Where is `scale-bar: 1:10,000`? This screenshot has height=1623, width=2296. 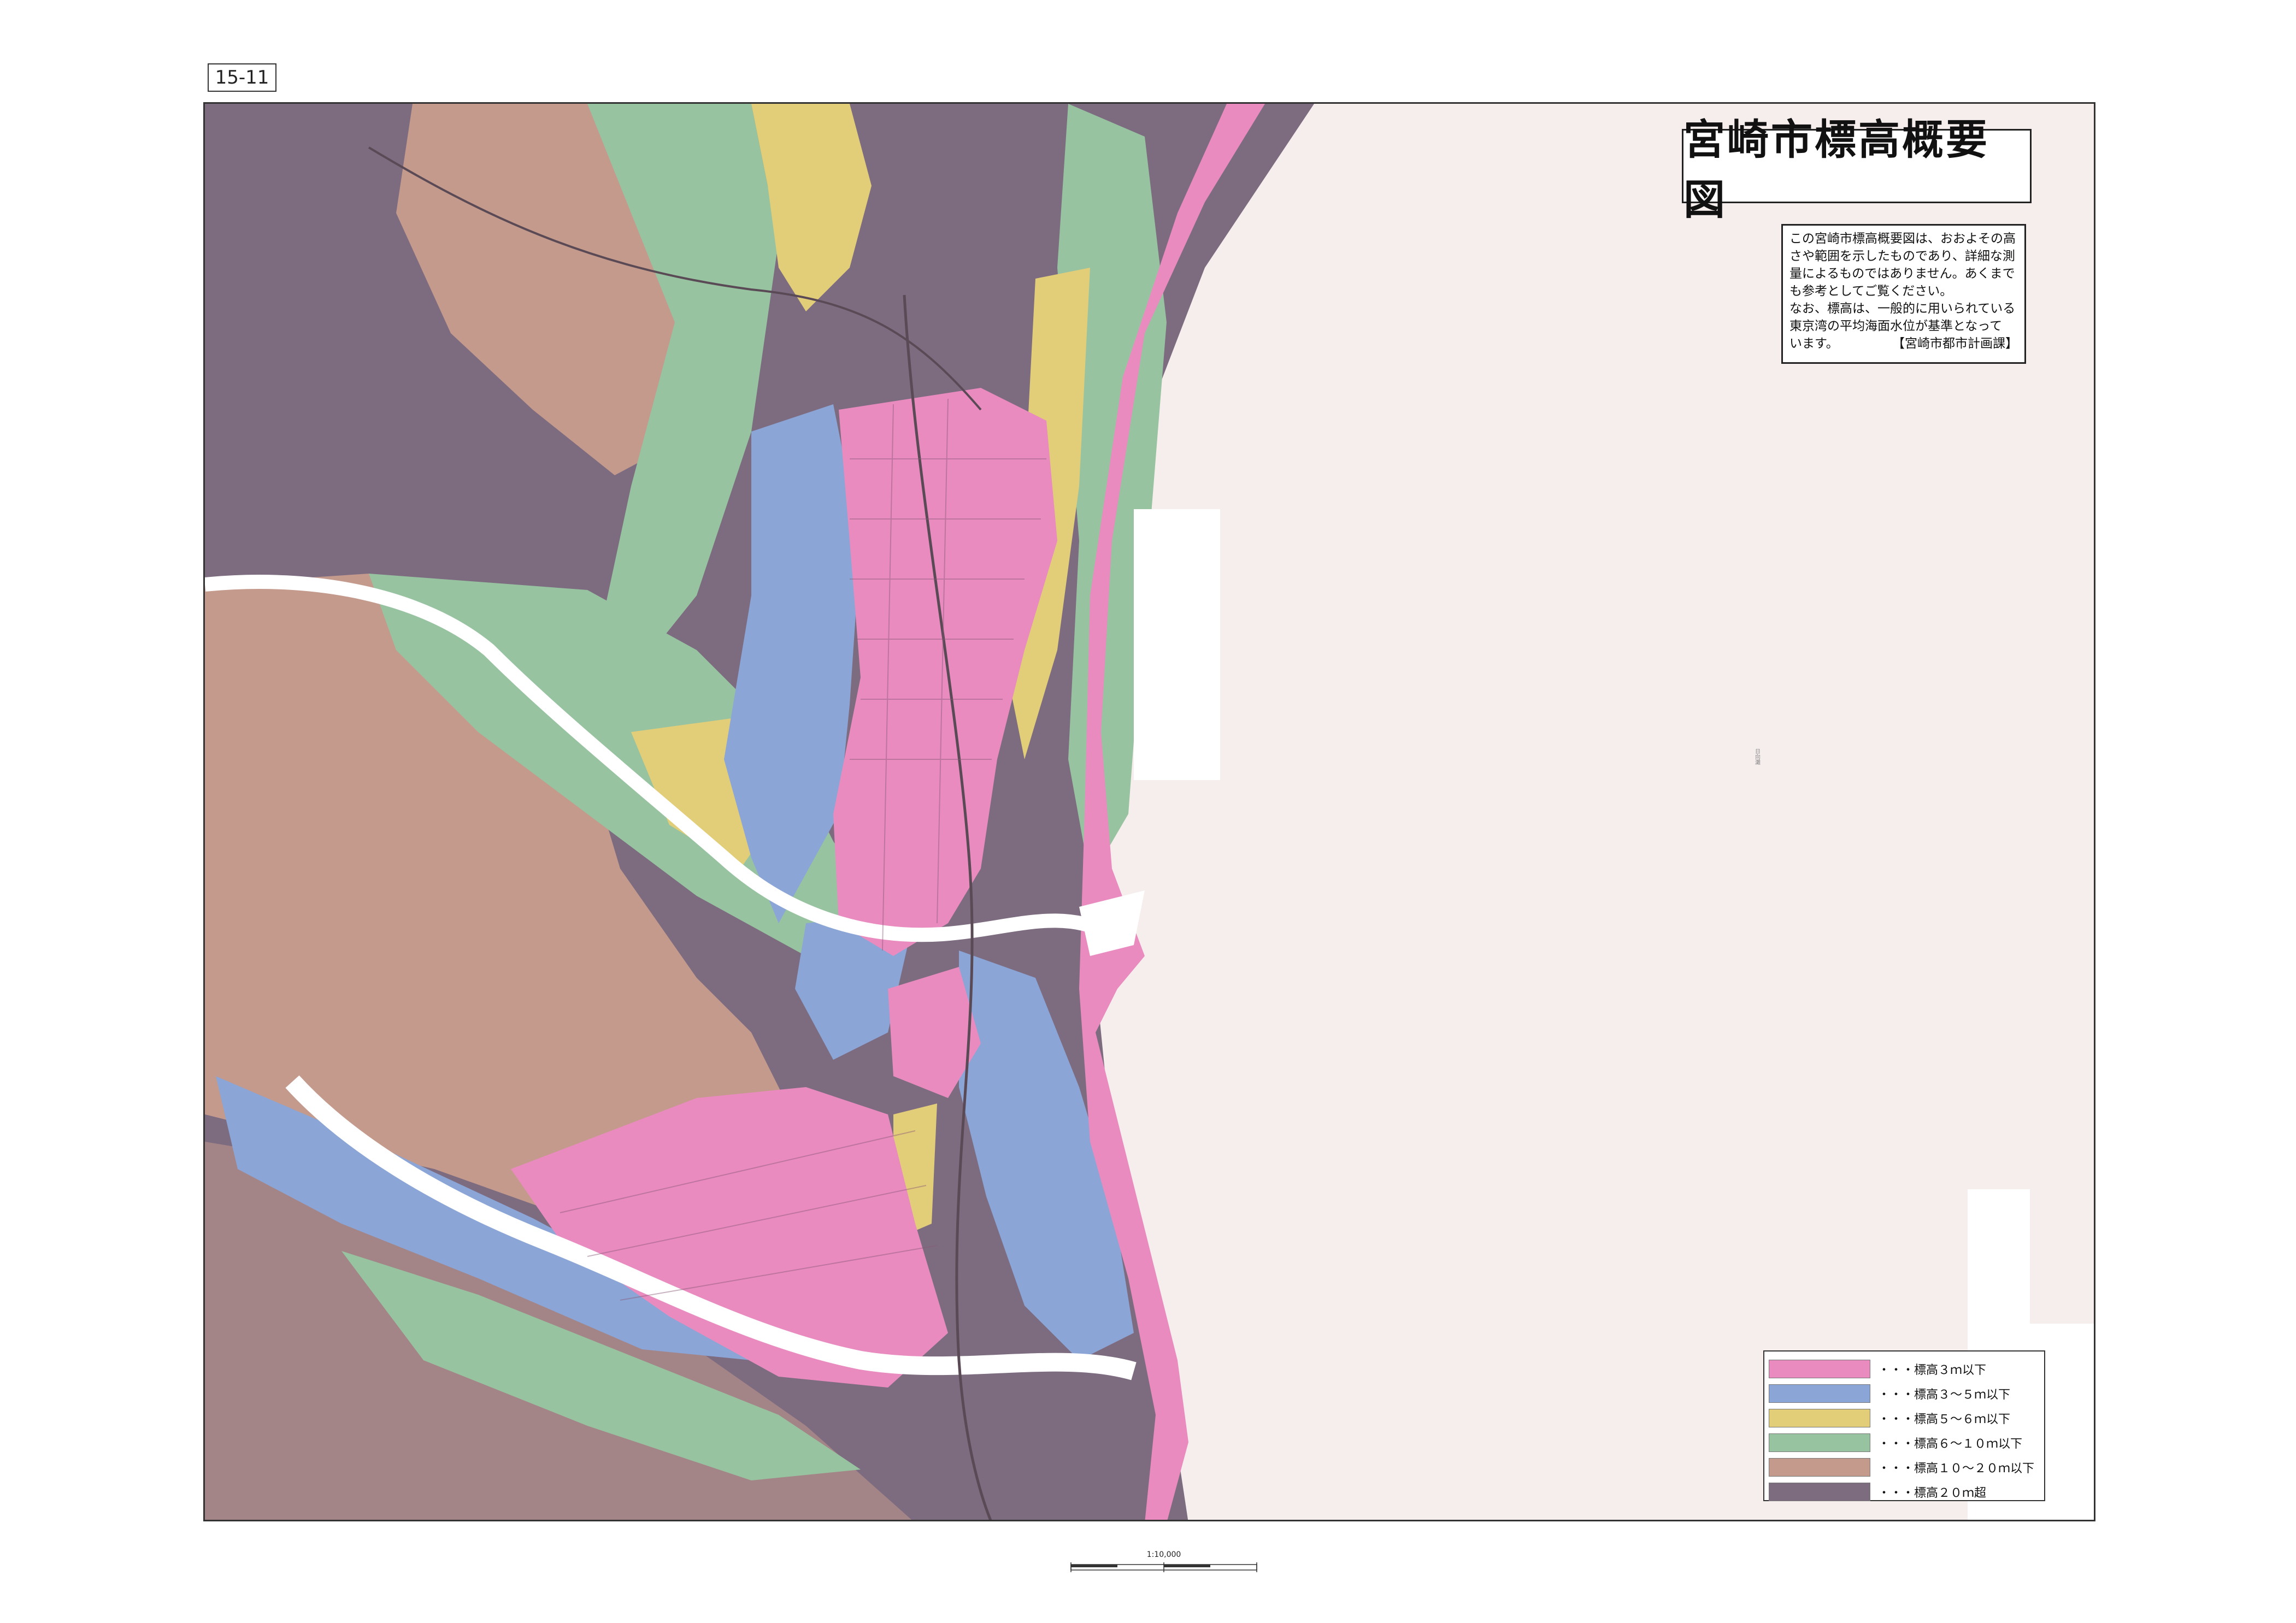 scale-bar: 1:10,000 is located at coordinates (1164, 1566).